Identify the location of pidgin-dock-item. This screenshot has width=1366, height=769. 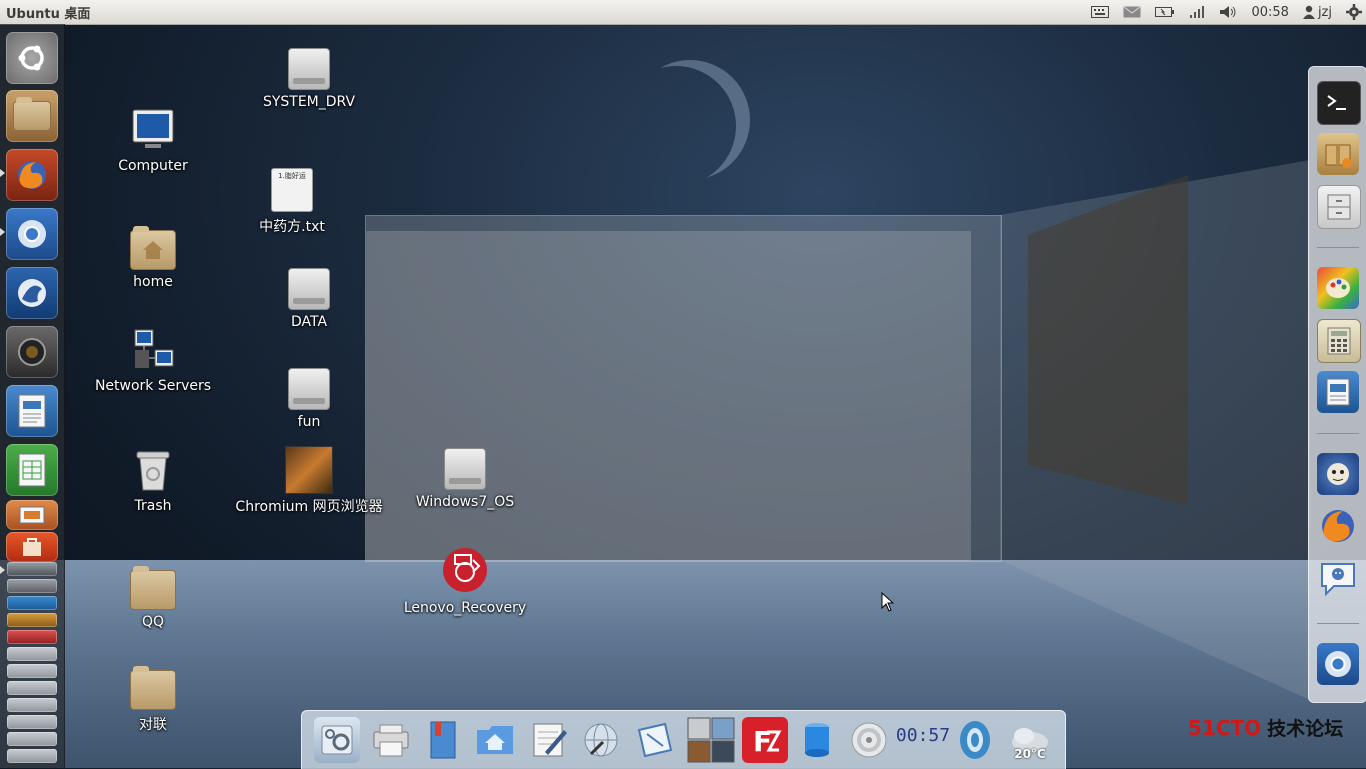
(1338, 474).